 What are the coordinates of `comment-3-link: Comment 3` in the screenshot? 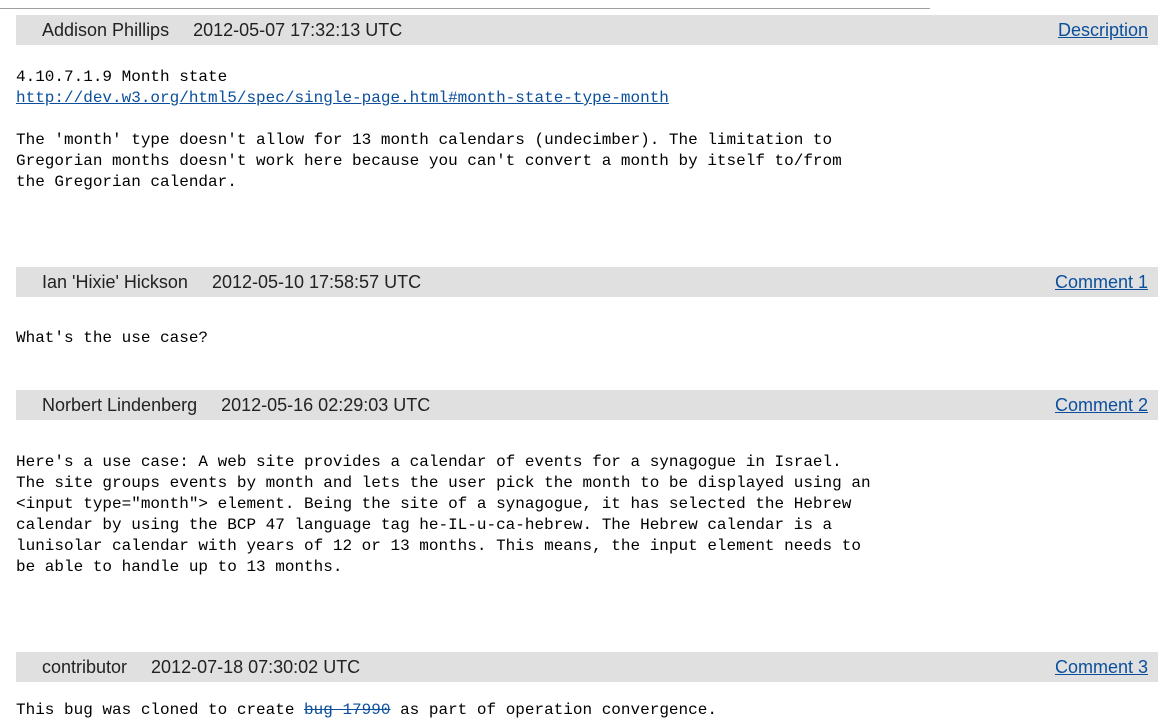 It's located at (1101, 667).